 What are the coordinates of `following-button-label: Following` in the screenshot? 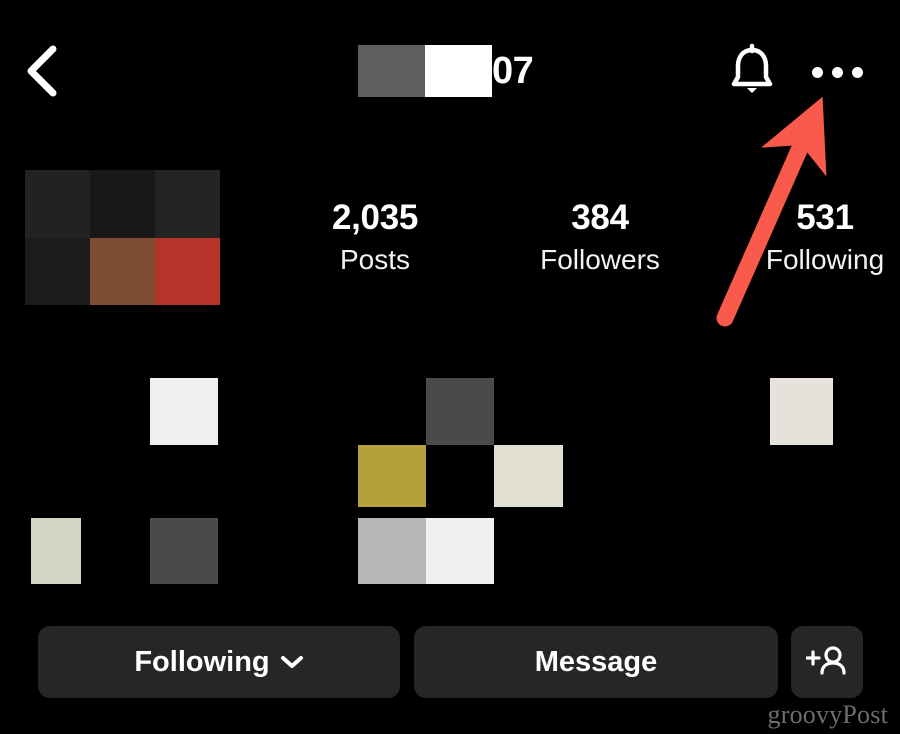 It's located at (202, 661).